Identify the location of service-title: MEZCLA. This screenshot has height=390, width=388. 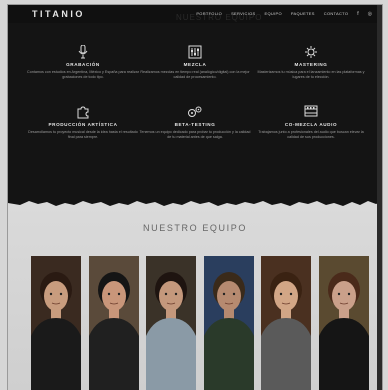
(195, 64).